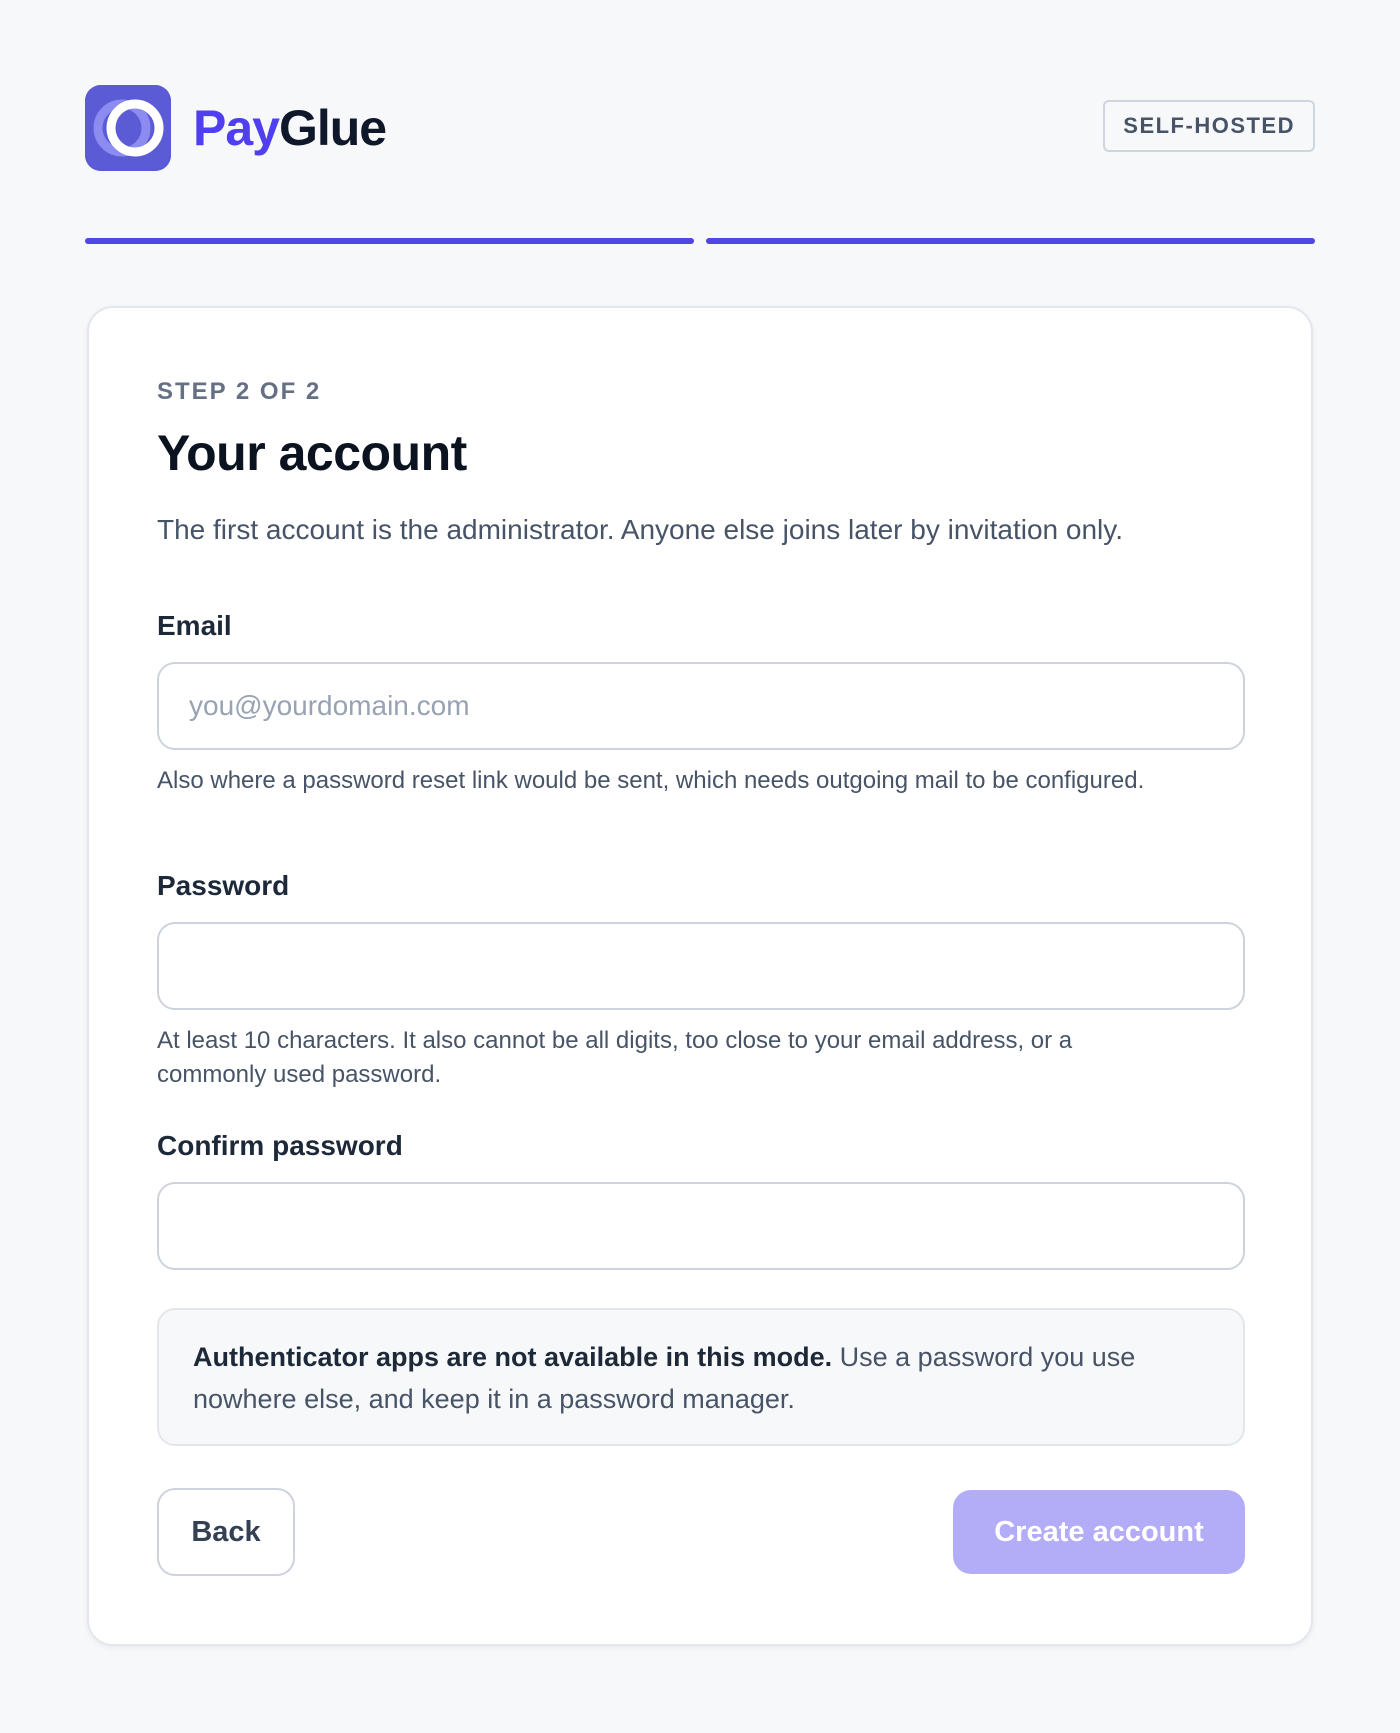 The image size is (1400, 1733). I want to click on payglue-logo-icon, so click(128, 128).